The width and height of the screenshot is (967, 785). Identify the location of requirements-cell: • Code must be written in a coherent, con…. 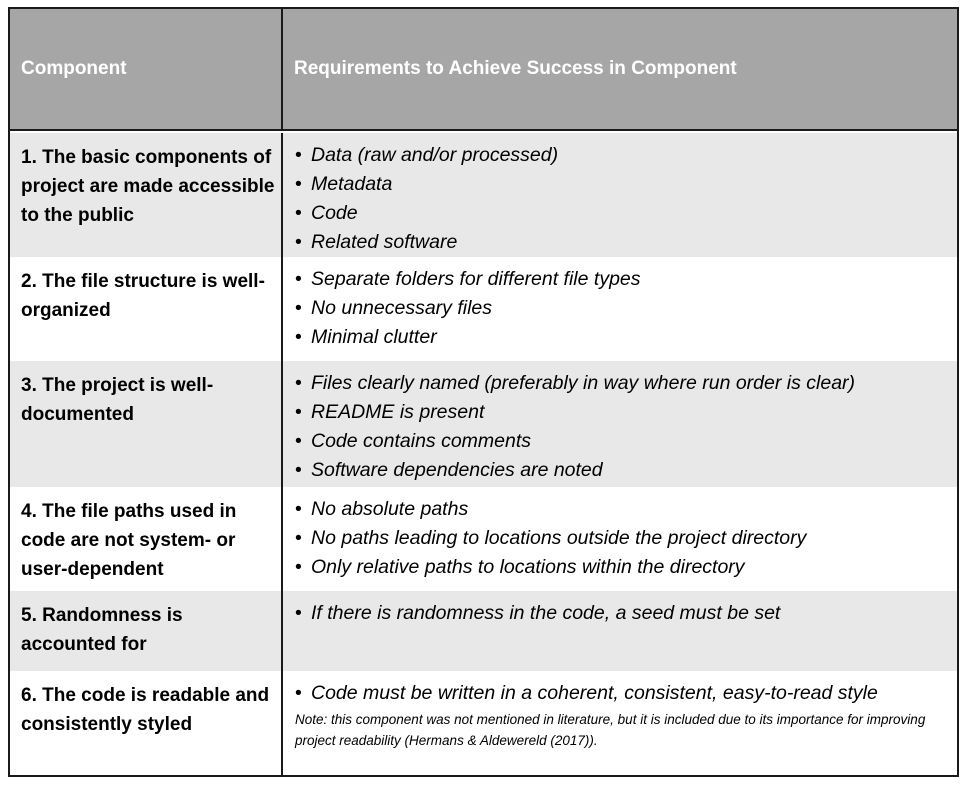
(620, 723).